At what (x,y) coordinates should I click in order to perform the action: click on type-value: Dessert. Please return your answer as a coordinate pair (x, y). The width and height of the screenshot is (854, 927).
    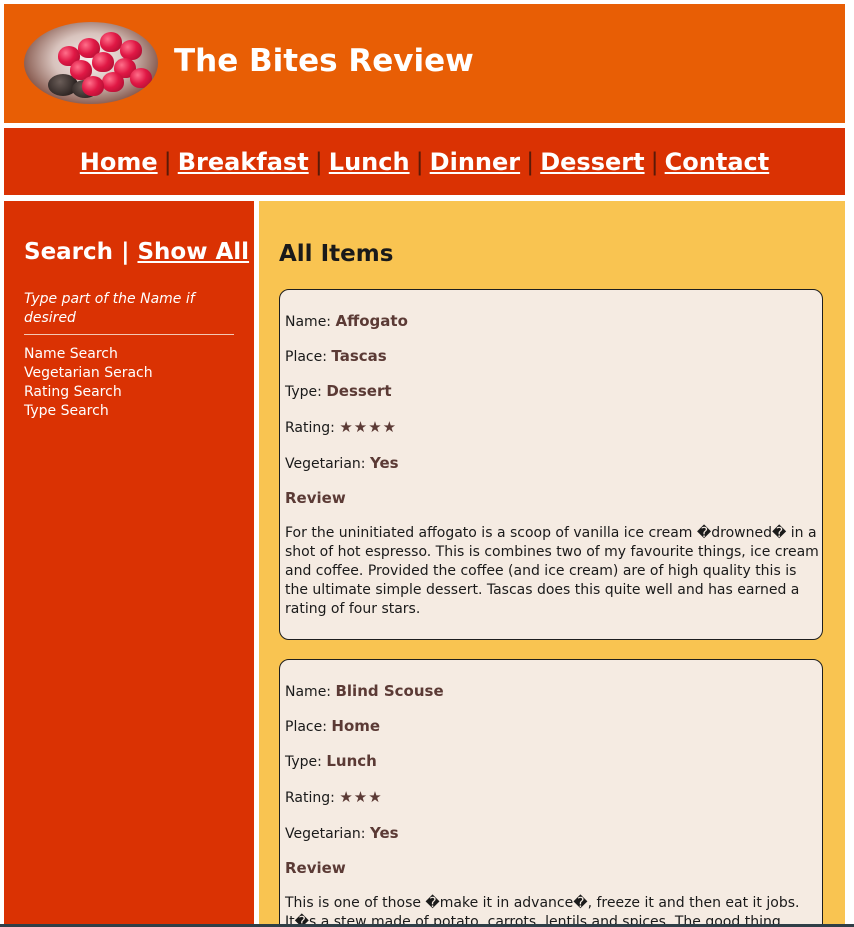
    Looking at the image, I should click on (359, 391).